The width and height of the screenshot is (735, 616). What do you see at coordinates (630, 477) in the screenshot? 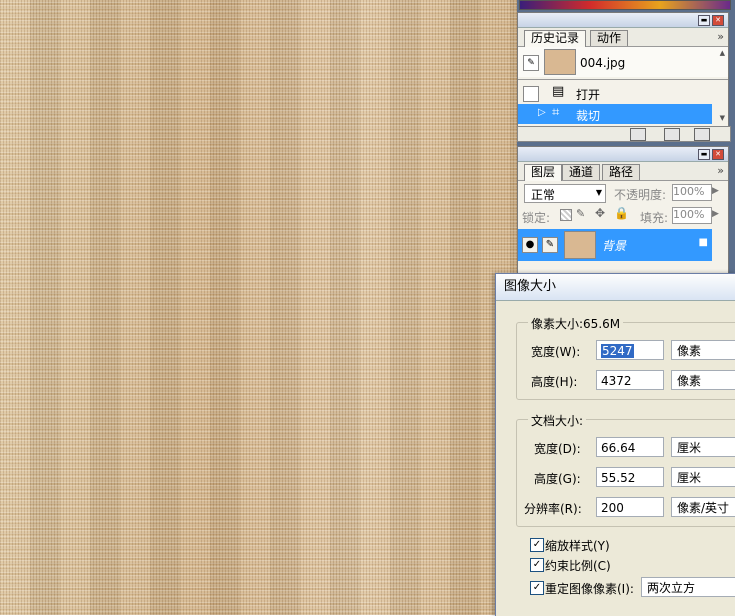
I see `doc-height-input: 55.52` at bounding box center [630, 477].